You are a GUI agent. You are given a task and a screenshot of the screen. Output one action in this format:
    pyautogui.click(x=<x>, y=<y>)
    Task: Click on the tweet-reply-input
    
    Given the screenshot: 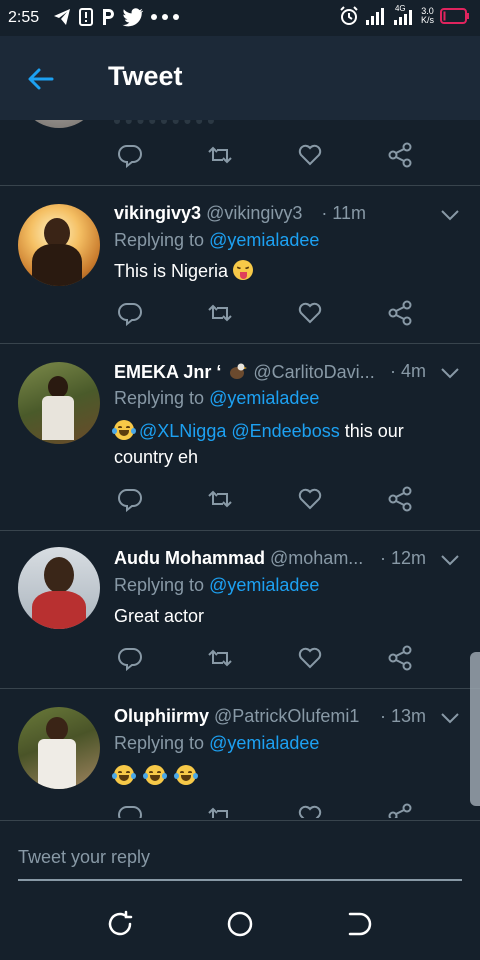 What is the action you would take?
    pyautogui.click(x=240, y=862)
    